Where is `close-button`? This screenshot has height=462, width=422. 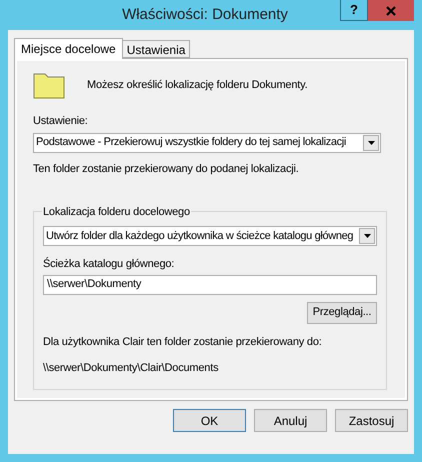
close-button is located at coordinates (391, 10).